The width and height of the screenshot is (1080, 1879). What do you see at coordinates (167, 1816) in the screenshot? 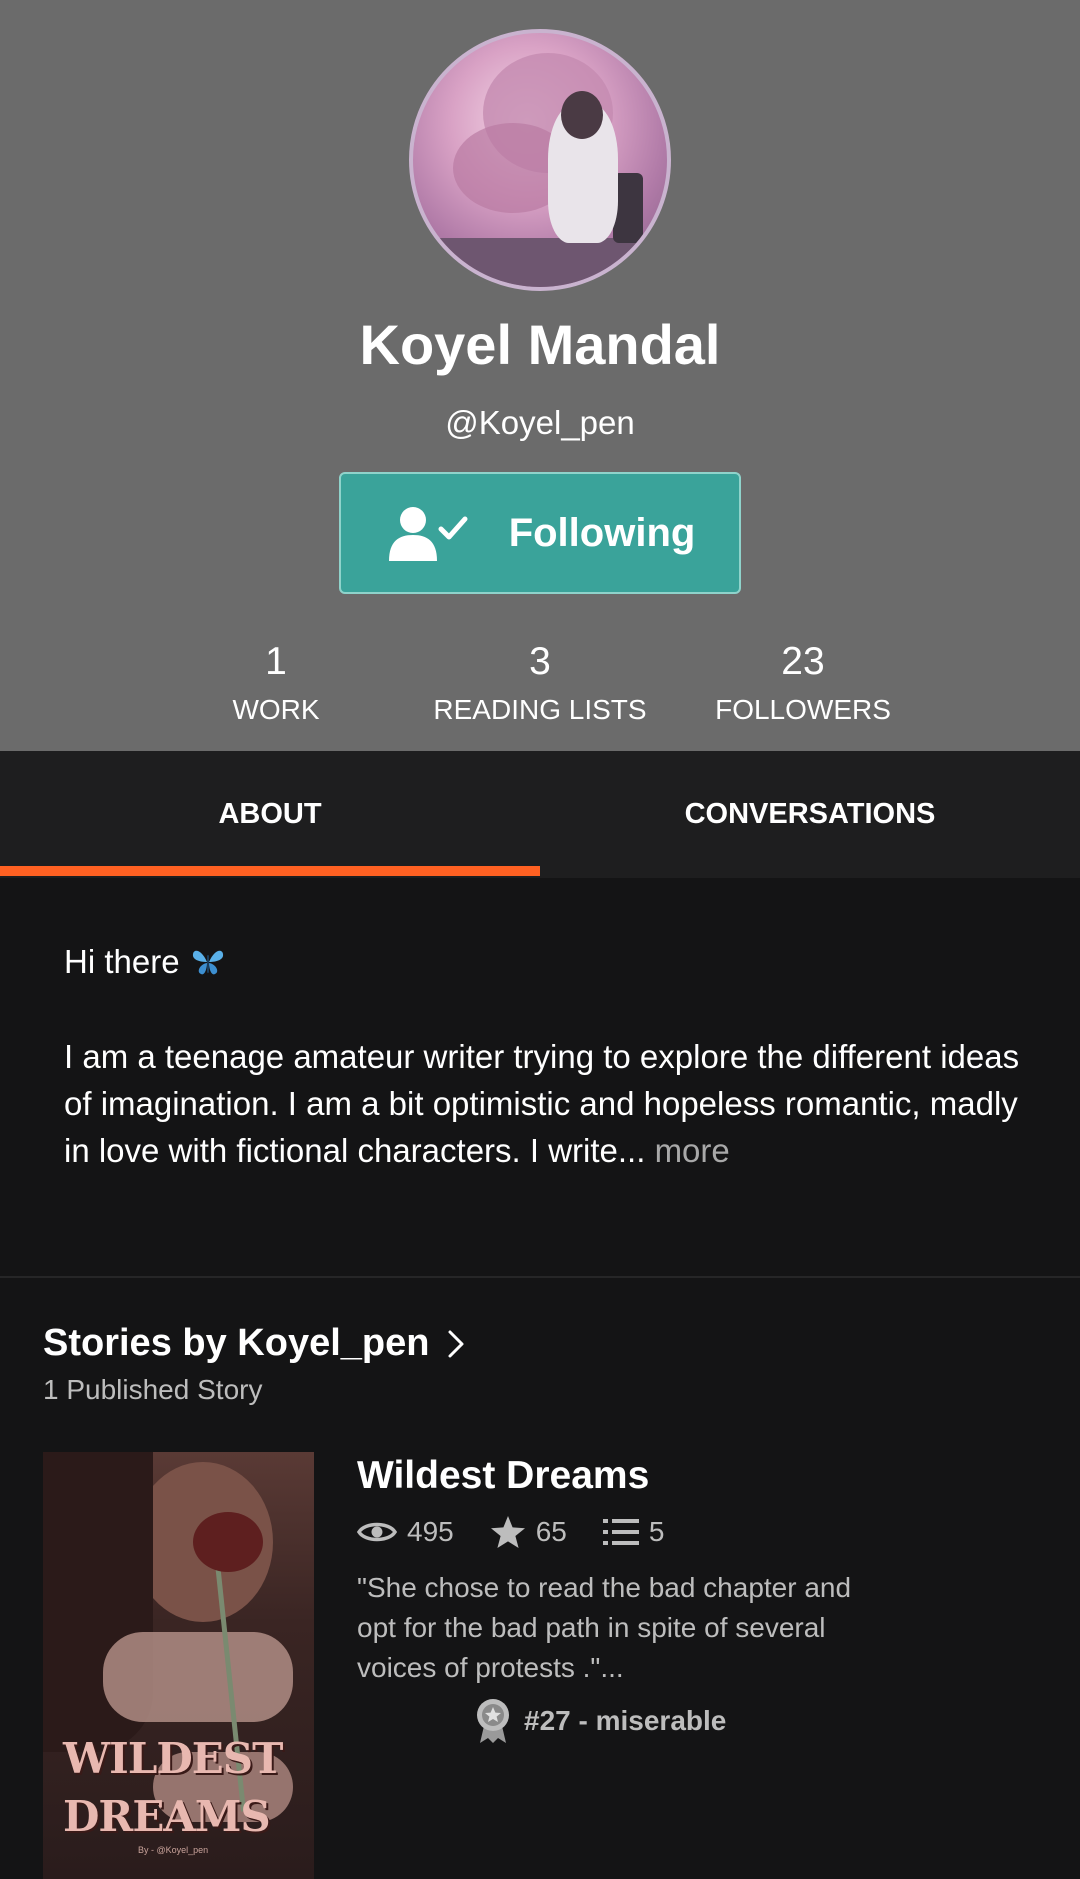
I see `cover-title-line: DREAMS` at bounding box center [167, 1816].